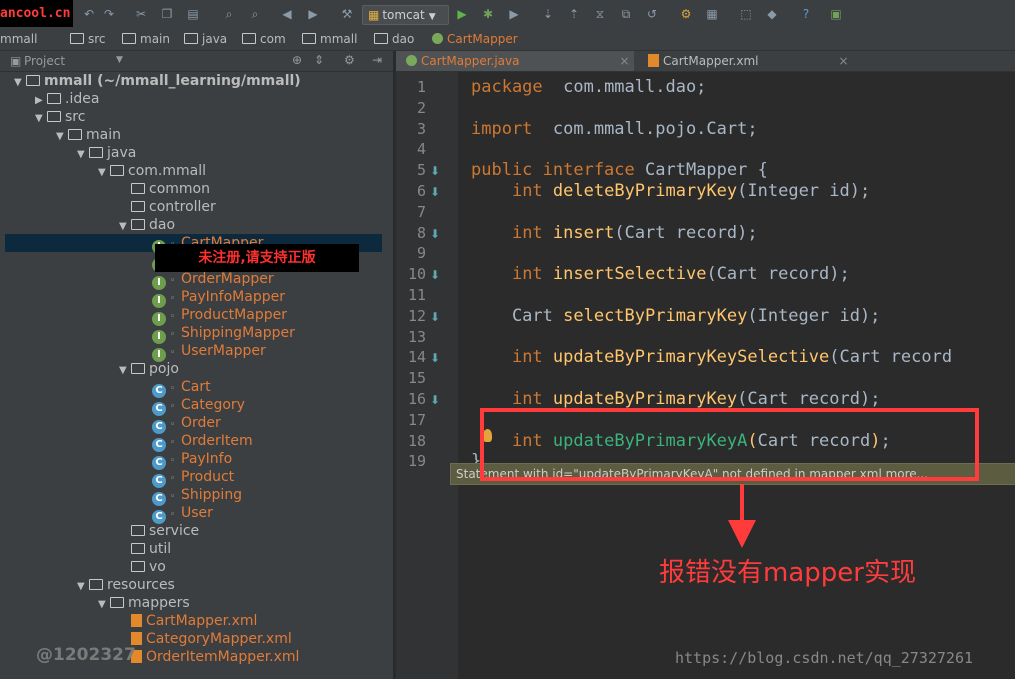  Describe the element at coordinates (207, 280) in the screenshot. I see `tree-item: I ◦ OrderMapper` at that location.